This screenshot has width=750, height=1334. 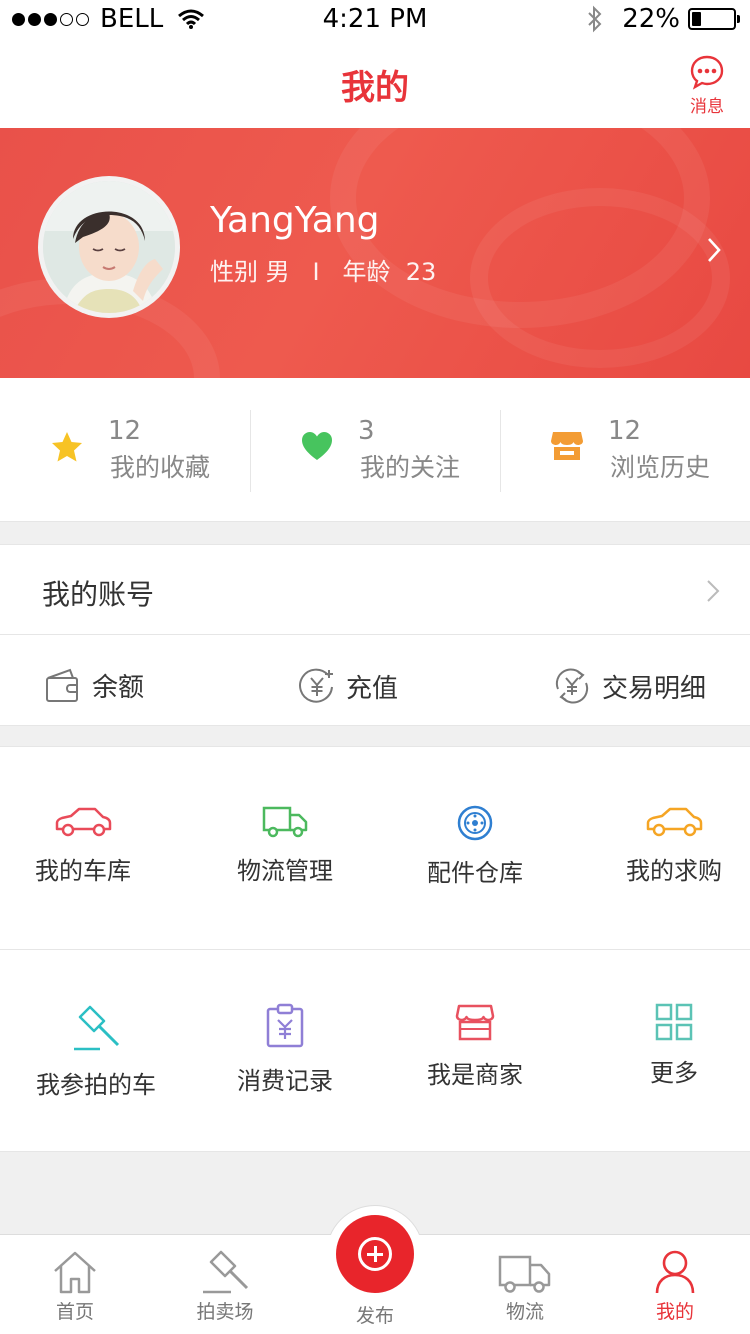 I want to click on stat-count: 3, so click(x=366, y=431).